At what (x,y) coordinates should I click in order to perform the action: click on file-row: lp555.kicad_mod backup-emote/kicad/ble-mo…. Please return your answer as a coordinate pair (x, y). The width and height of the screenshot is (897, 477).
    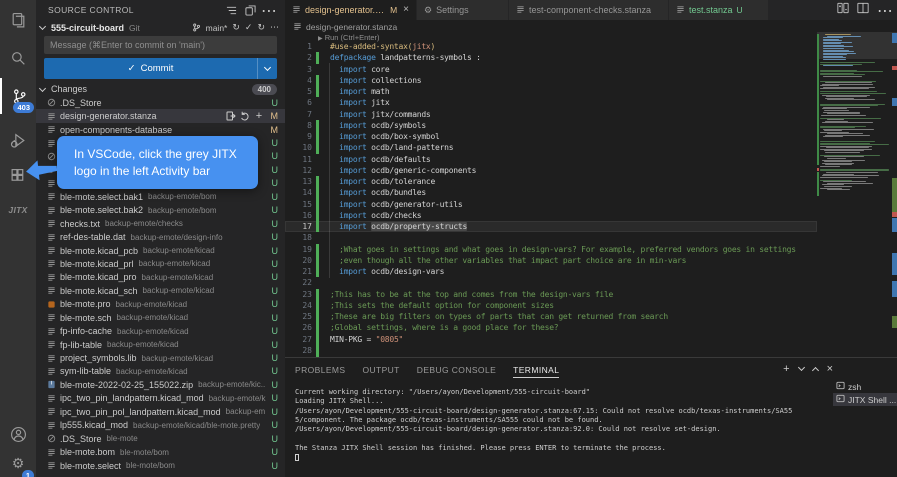
    Looking at the image, I should click on (160, 425).